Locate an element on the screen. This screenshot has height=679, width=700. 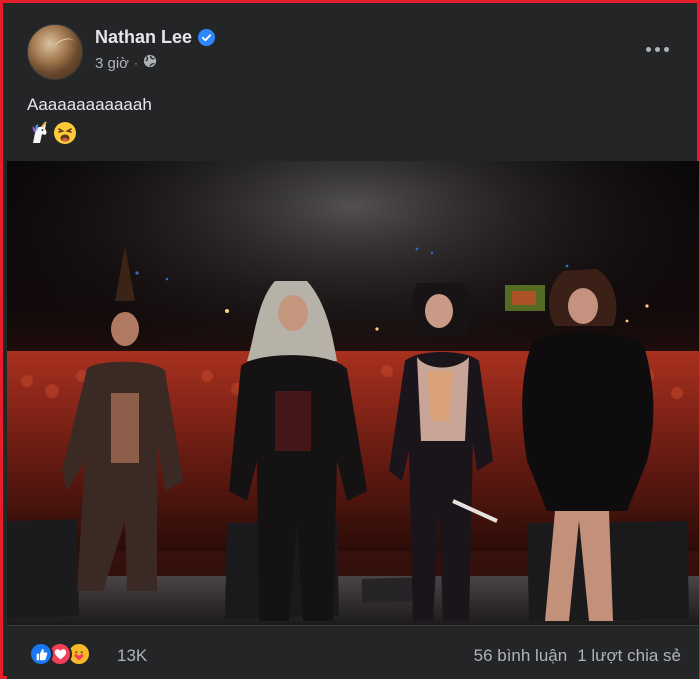
more-options-button is located at coordinates (657, 49).